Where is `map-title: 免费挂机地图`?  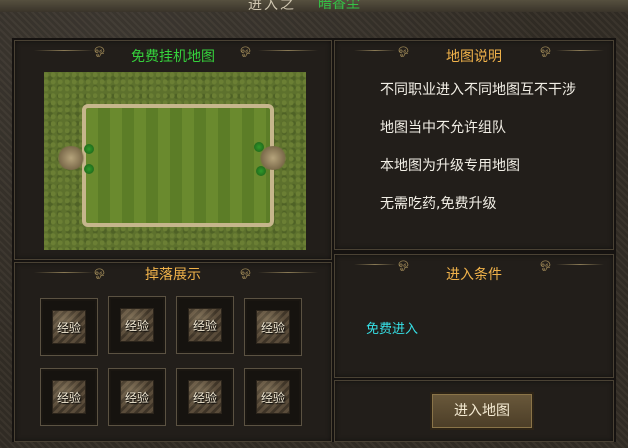 map-title: 免费挂机地图 is located at coordinates (173, 57).